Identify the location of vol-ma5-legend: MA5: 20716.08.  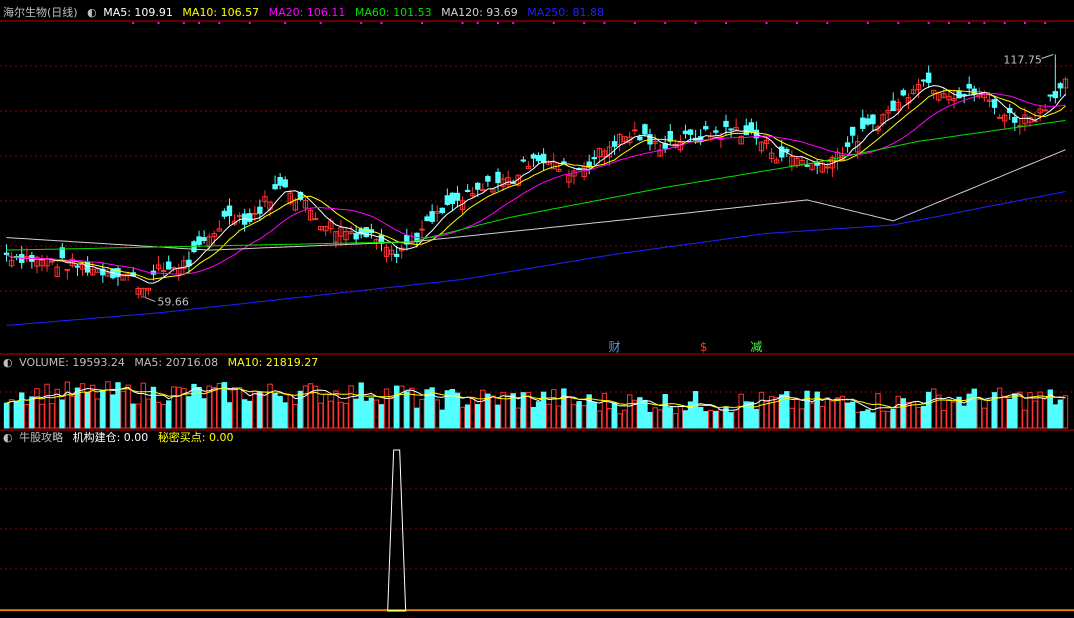
(176, 362).